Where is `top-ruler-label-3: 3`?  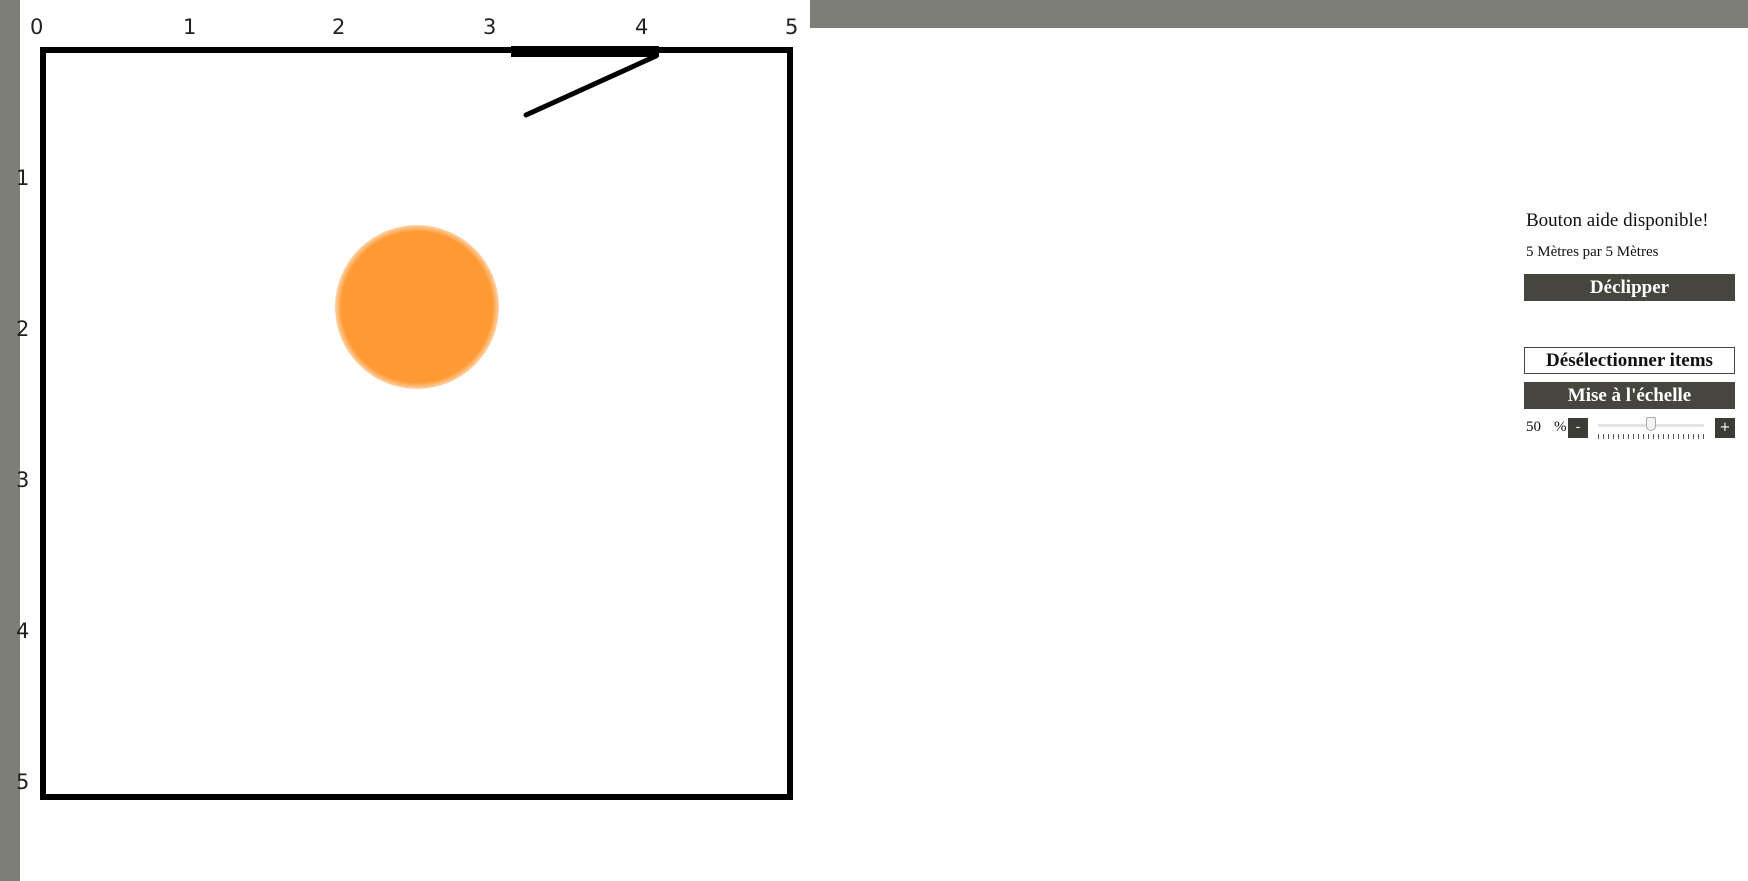 top-ruler-label-3: 3 is located at coordinates (490, 27).